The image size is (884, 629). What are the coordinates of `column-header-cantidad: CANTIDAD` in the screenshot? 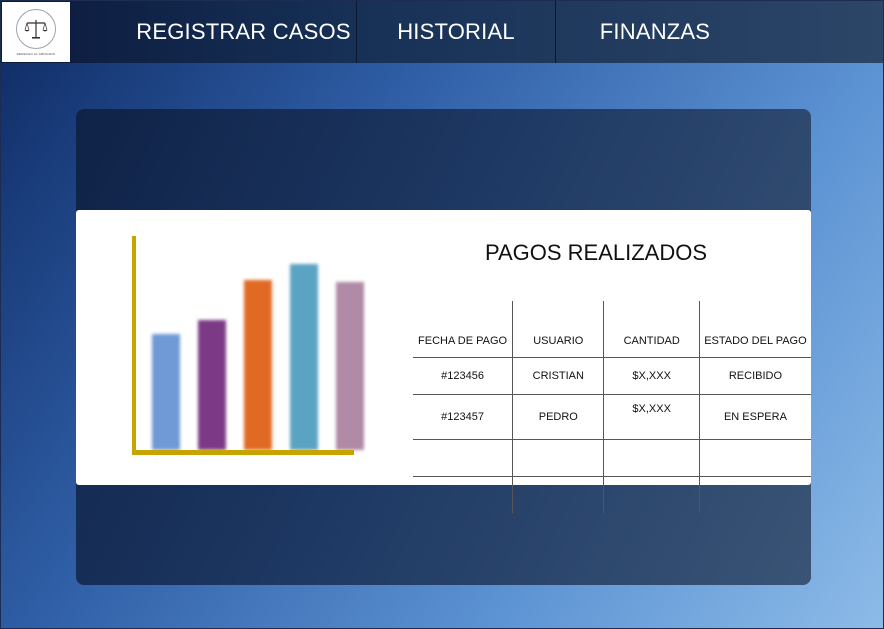 It's located at (651, 329).